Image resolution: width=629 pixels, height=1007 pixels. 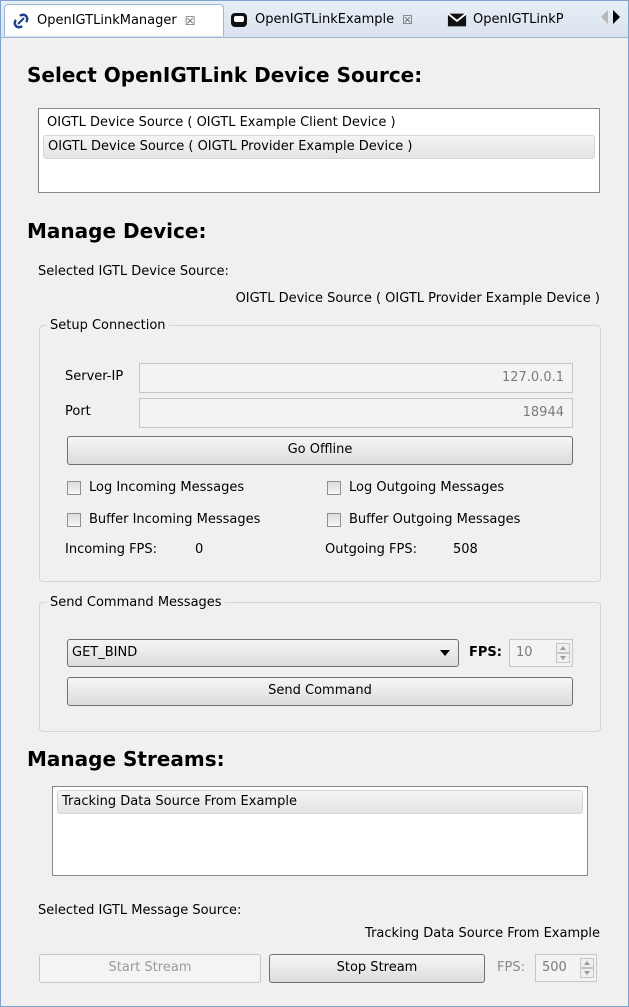 I want to click on tab-scroll-right-icon, so click(x=616, y=17).